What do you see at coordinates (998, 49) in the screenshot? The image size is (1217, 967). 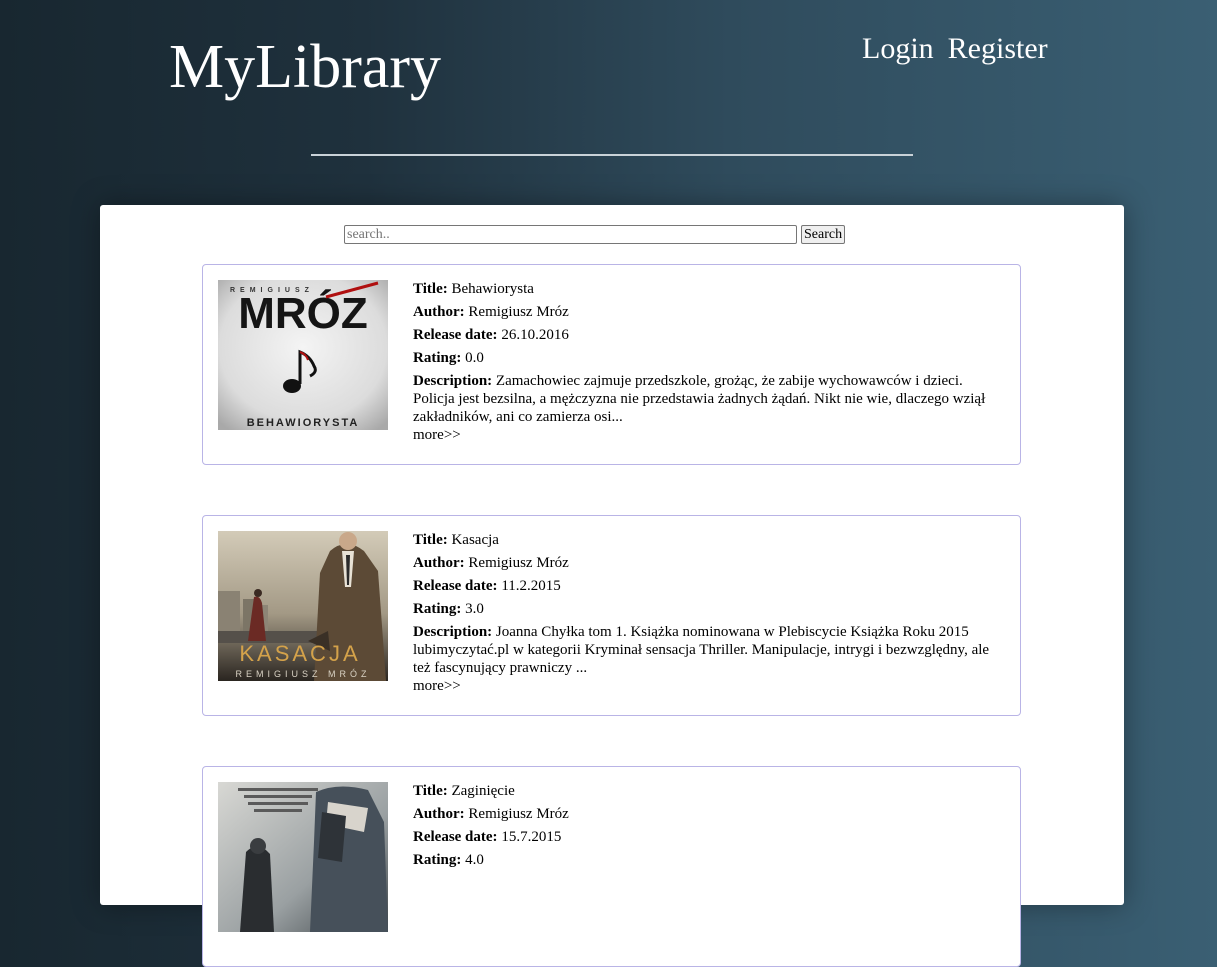 I see `register-link: Register` at bounding box center [998, 49].